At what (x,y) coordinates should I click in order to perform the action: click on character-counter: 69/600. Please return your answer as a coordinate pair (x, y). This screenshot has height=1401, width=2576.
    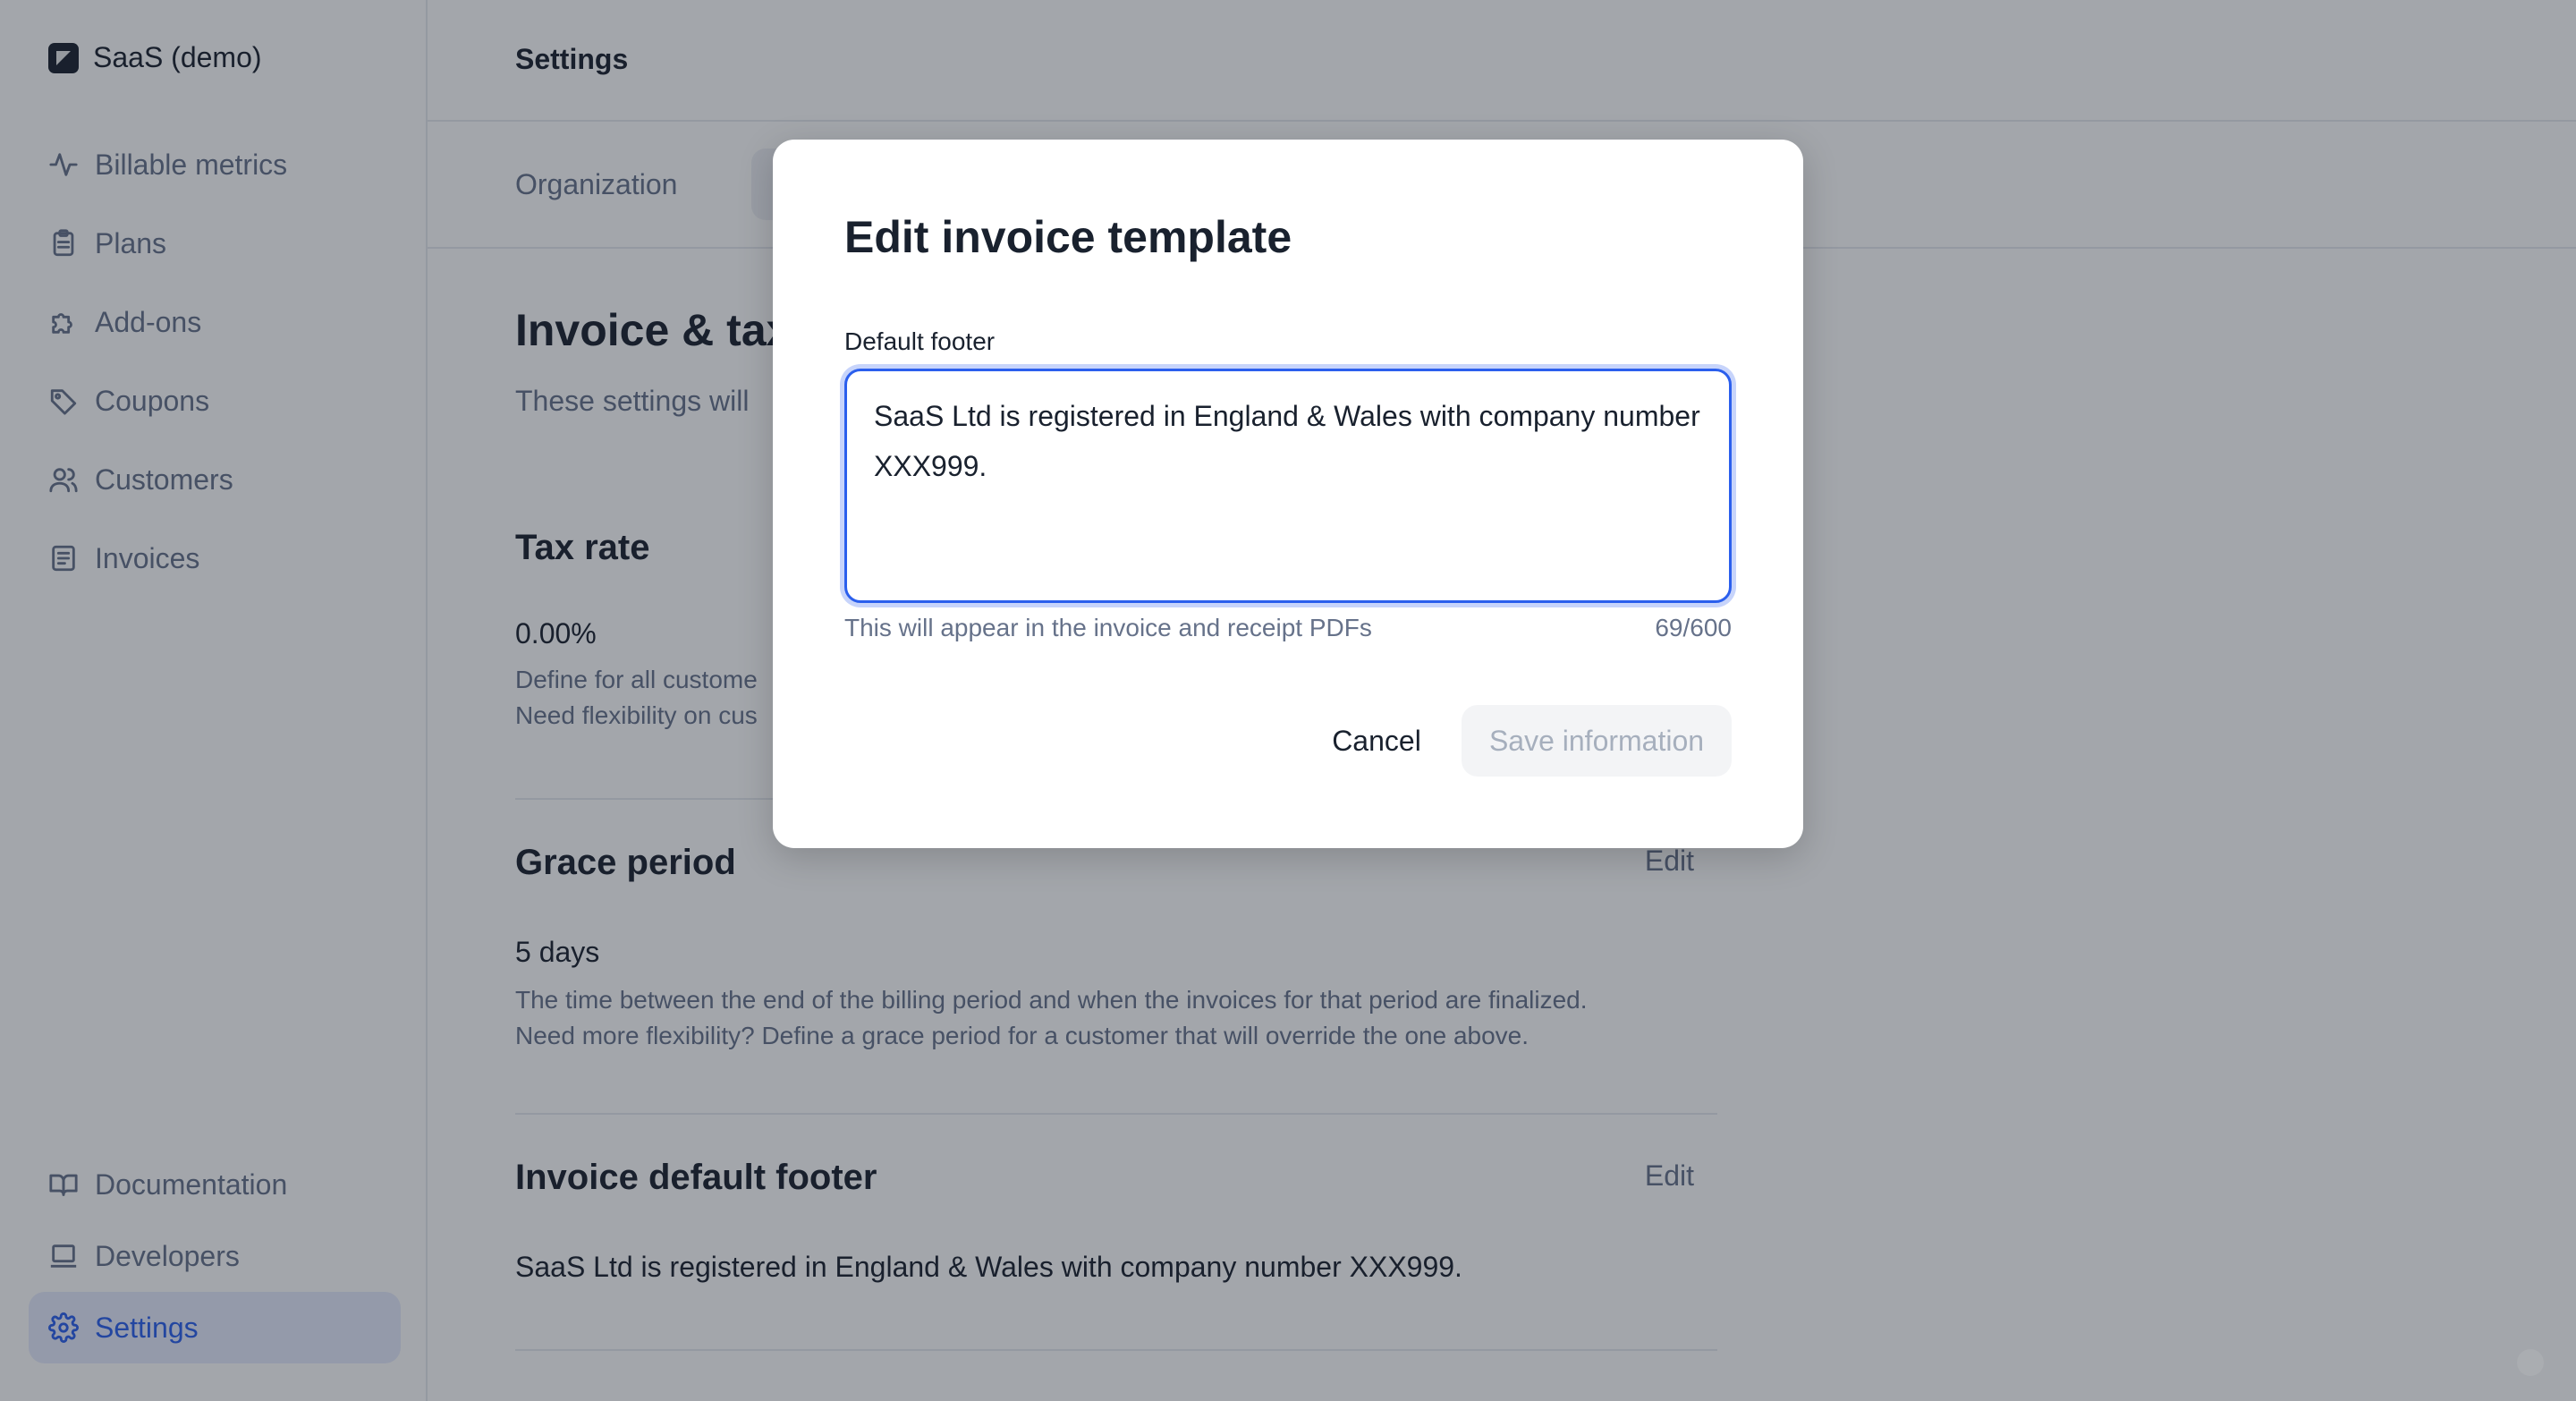
    Looking at the image, I should click on (1693, 627).